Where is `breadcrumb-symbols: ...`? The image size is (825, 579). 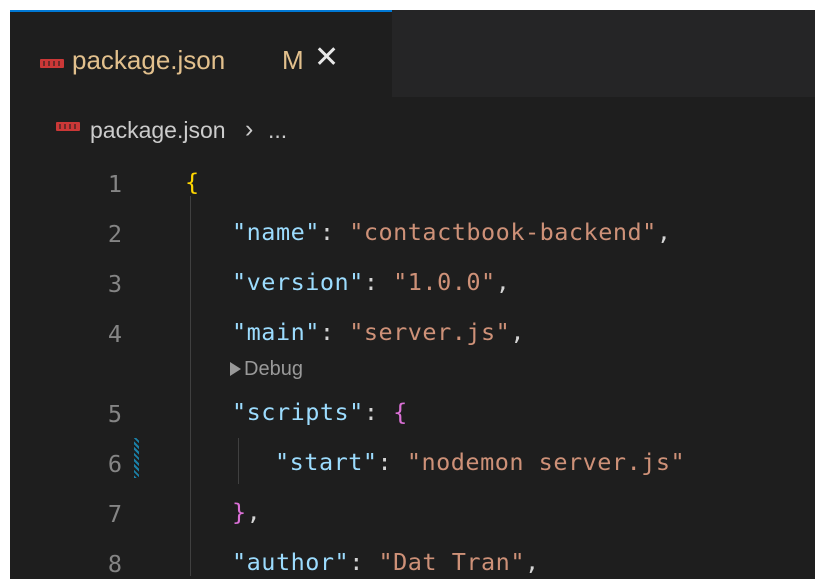 breadcrumb-symbols: ... is located at coordinates (277, 130).